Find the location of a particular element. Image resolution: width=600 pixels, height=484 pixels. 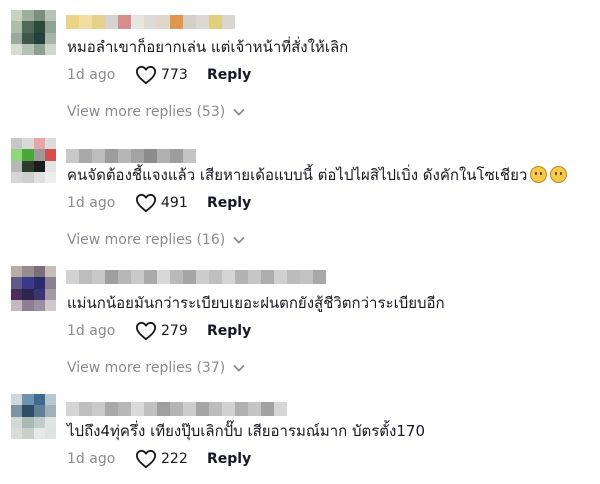

heart-icon is located at coordinates (146, 459).